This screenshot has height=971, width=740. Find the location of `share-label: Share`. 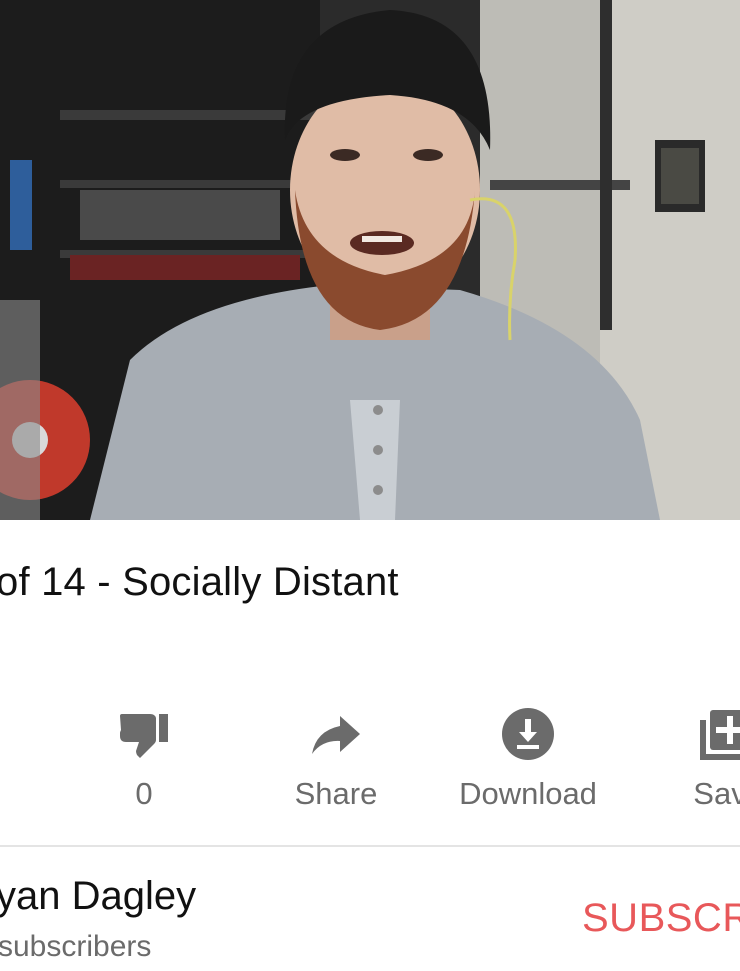

share-label: Share is located at coordinates (336, 793).